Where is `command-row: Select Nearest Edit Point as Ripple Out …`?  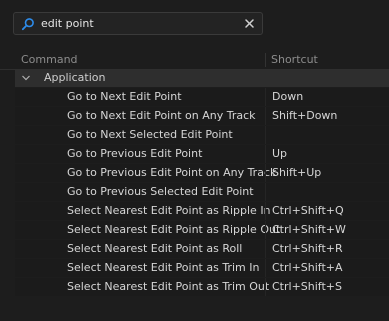 command-row: Select Nearest Edit Point as Ripple Out … is located at coordinates (202, 230).